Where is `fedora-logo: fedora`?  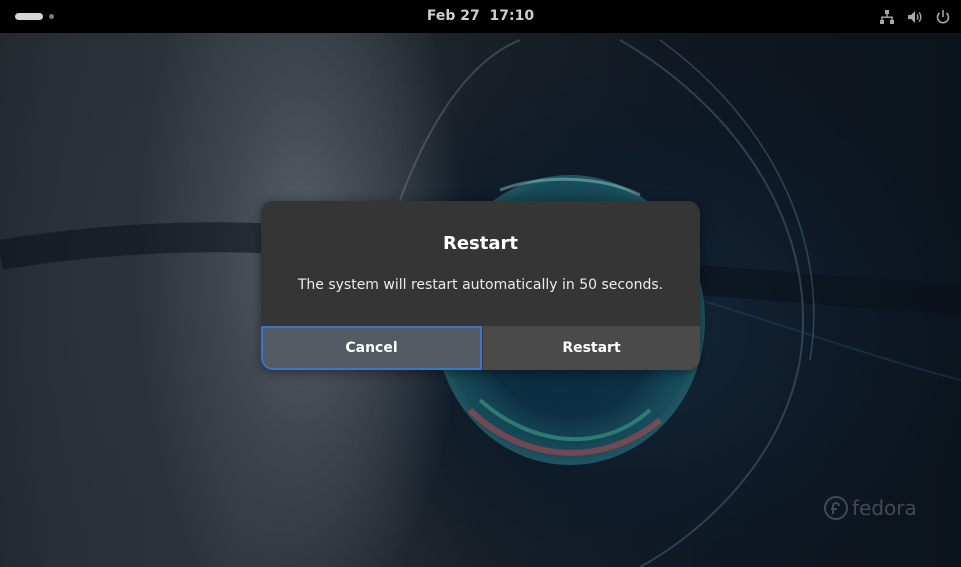 fedora-logo: fedora is located at coordinates (870, 508).